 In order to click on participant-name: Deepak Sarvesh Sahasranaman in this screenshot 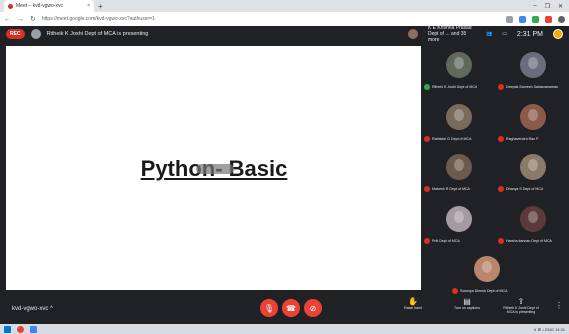, I will do `click(532, 87)`.